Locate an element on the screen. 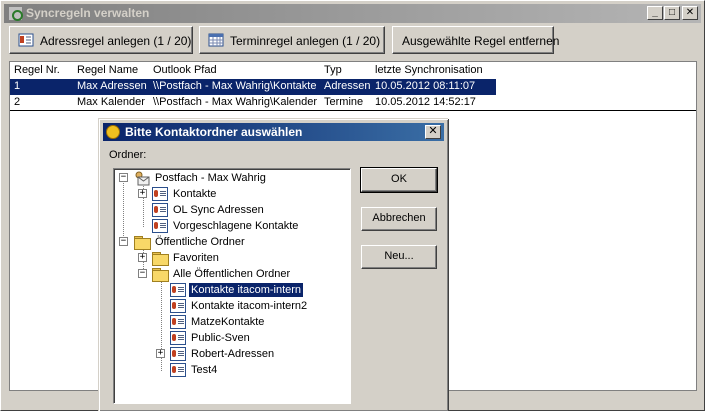 Image resolution: width=705 pixels, height=411 pixels. window-title: Syncregeln verwalten is located at coordinates (88, 13).